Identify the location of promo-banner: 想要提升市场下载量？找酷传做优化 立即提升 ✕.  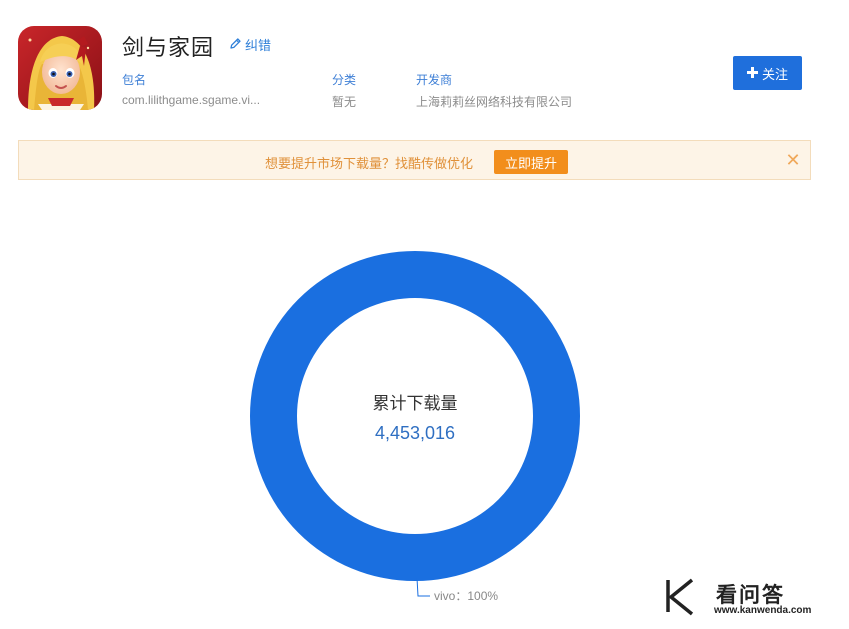
(414, 160).